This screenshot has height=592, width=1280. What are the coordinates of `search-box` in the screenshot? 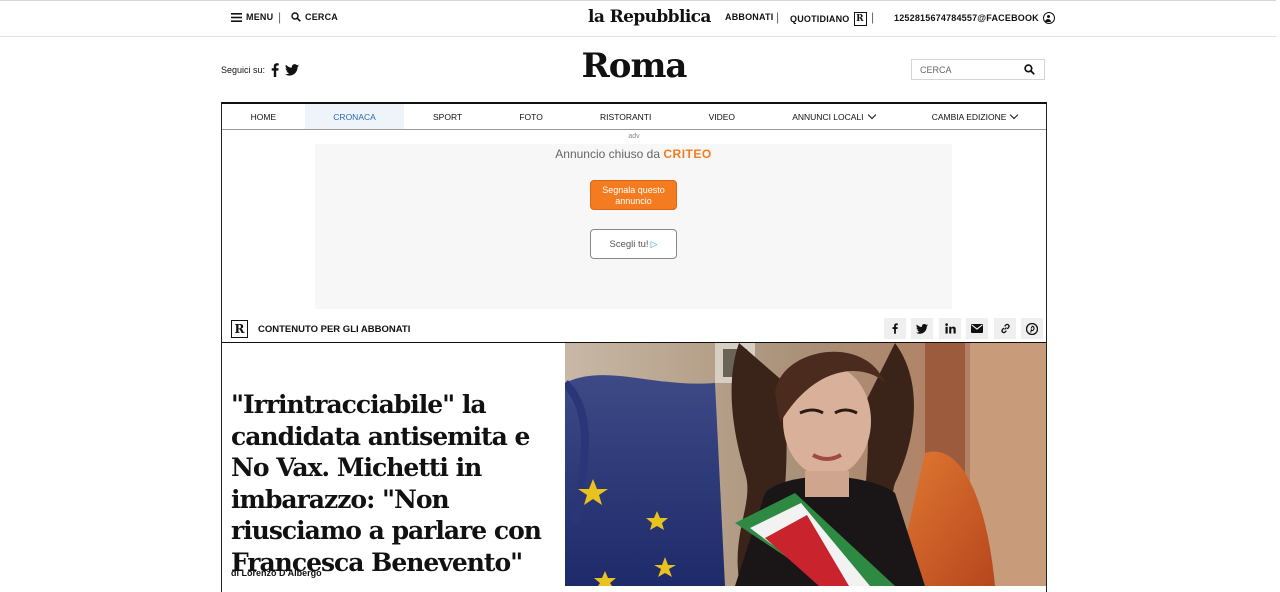 It's located at (978, 69).